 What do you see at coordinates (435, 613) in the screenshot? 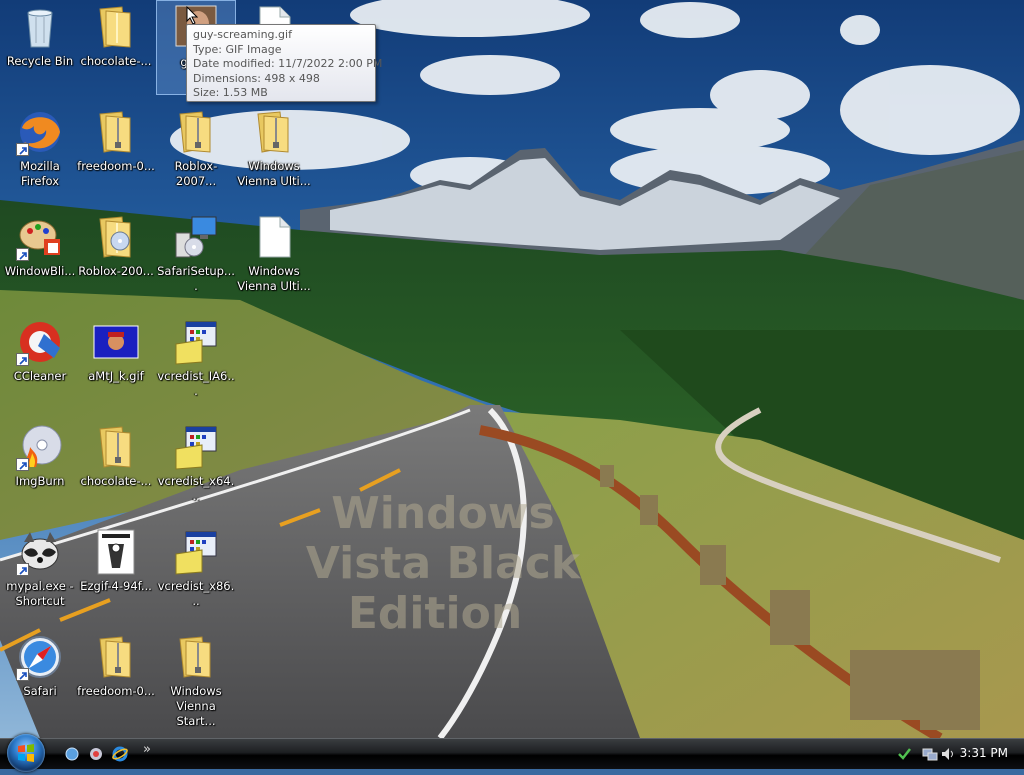
I see `watermark-line-3: Edition` at bounding box center [435, 613].